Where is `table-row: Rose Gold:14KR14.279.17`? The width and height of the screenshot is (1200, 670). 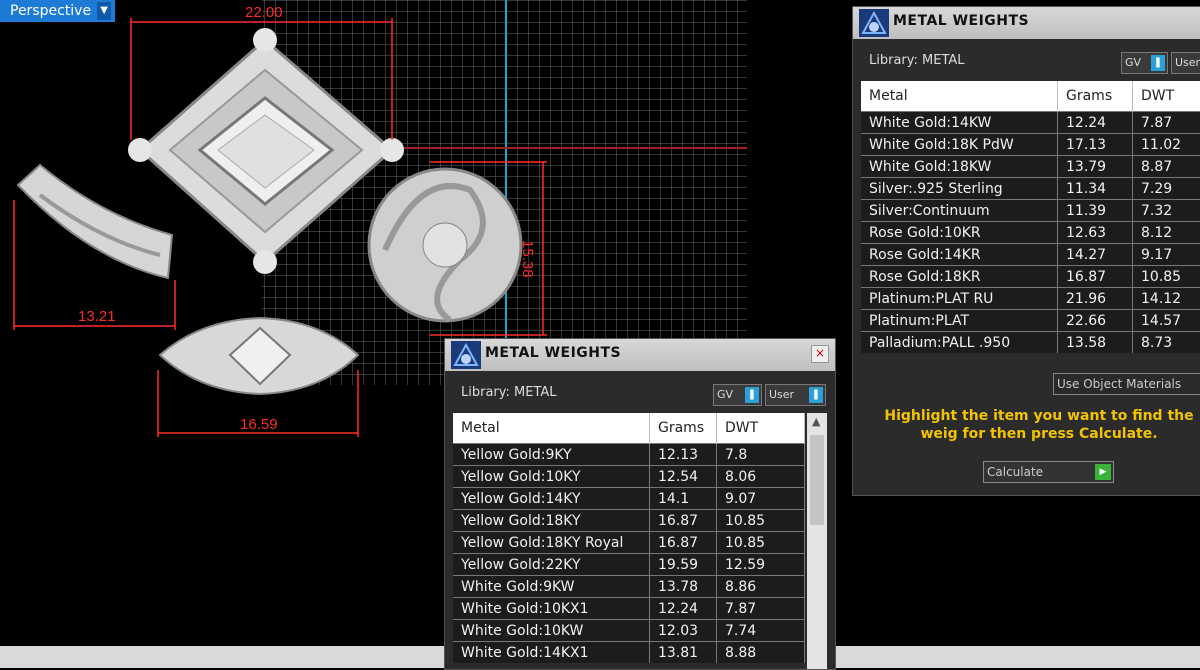
table-row: Rose Gold:14KR14.279.17 is located at coordinates (1030, 255).